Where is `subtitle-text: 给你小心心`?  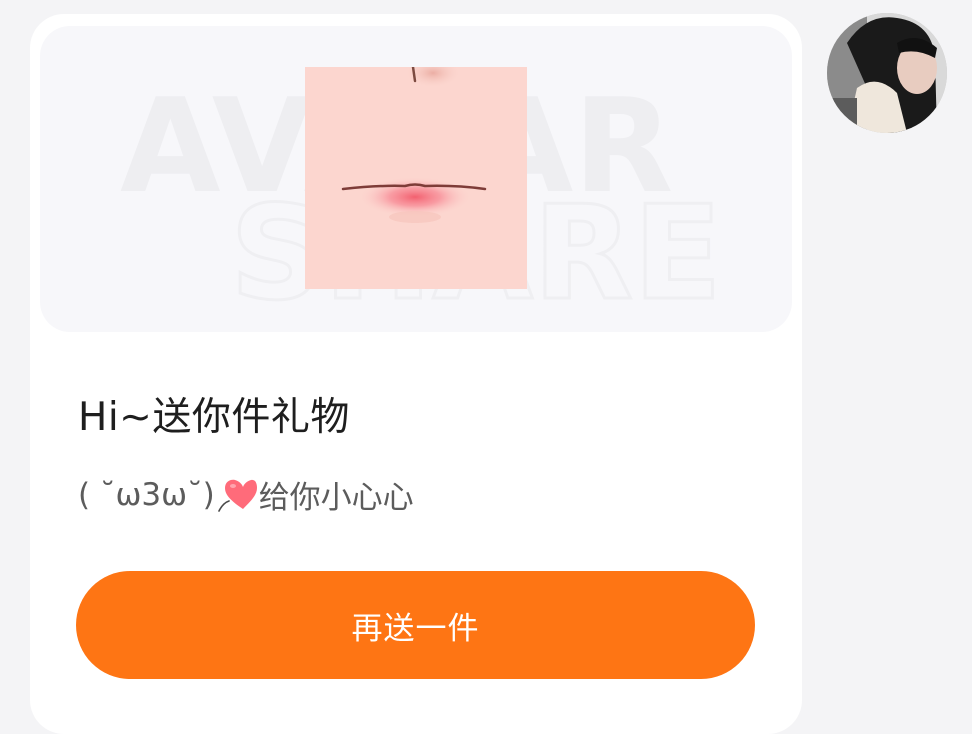 subtitle-text: 给你小心心 is located at coordinates (336, 498).